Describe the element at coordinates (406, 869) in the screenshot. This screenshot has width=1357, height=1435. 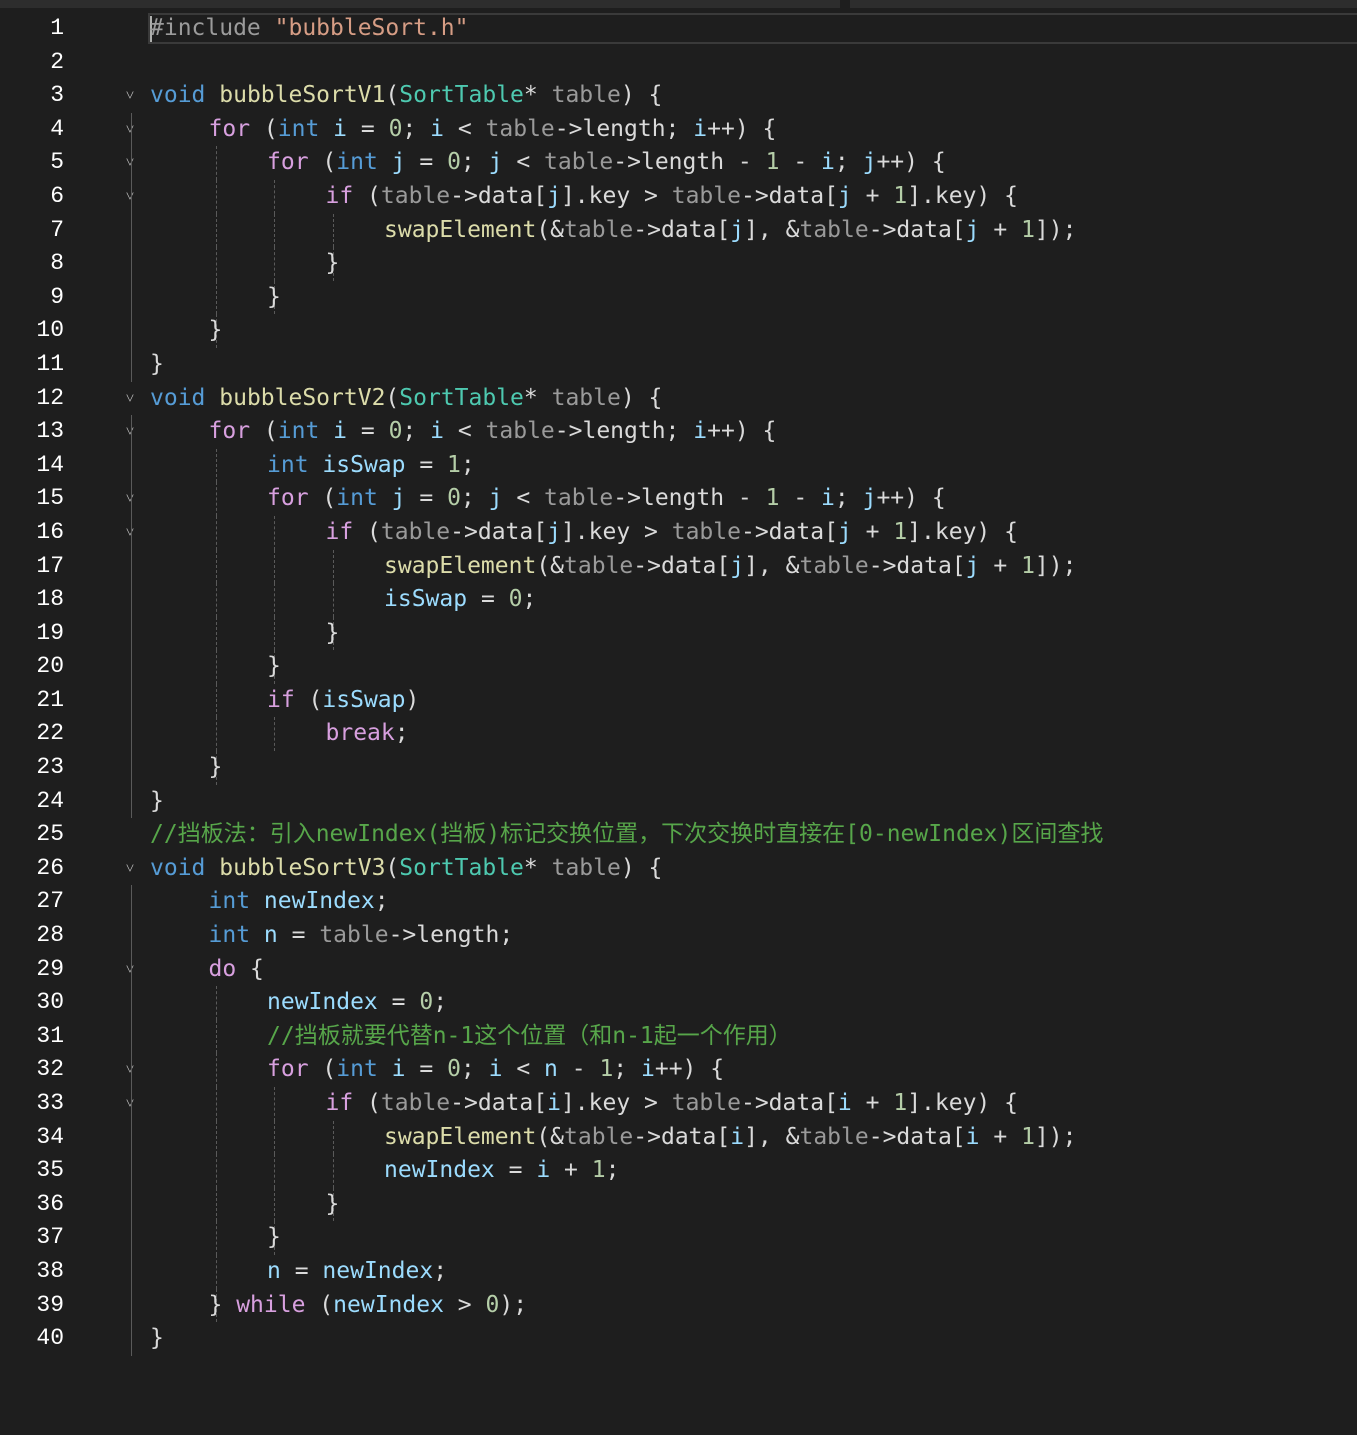
I see `code-text: void bubbleSortV3(SortTable* table) {` at that location.